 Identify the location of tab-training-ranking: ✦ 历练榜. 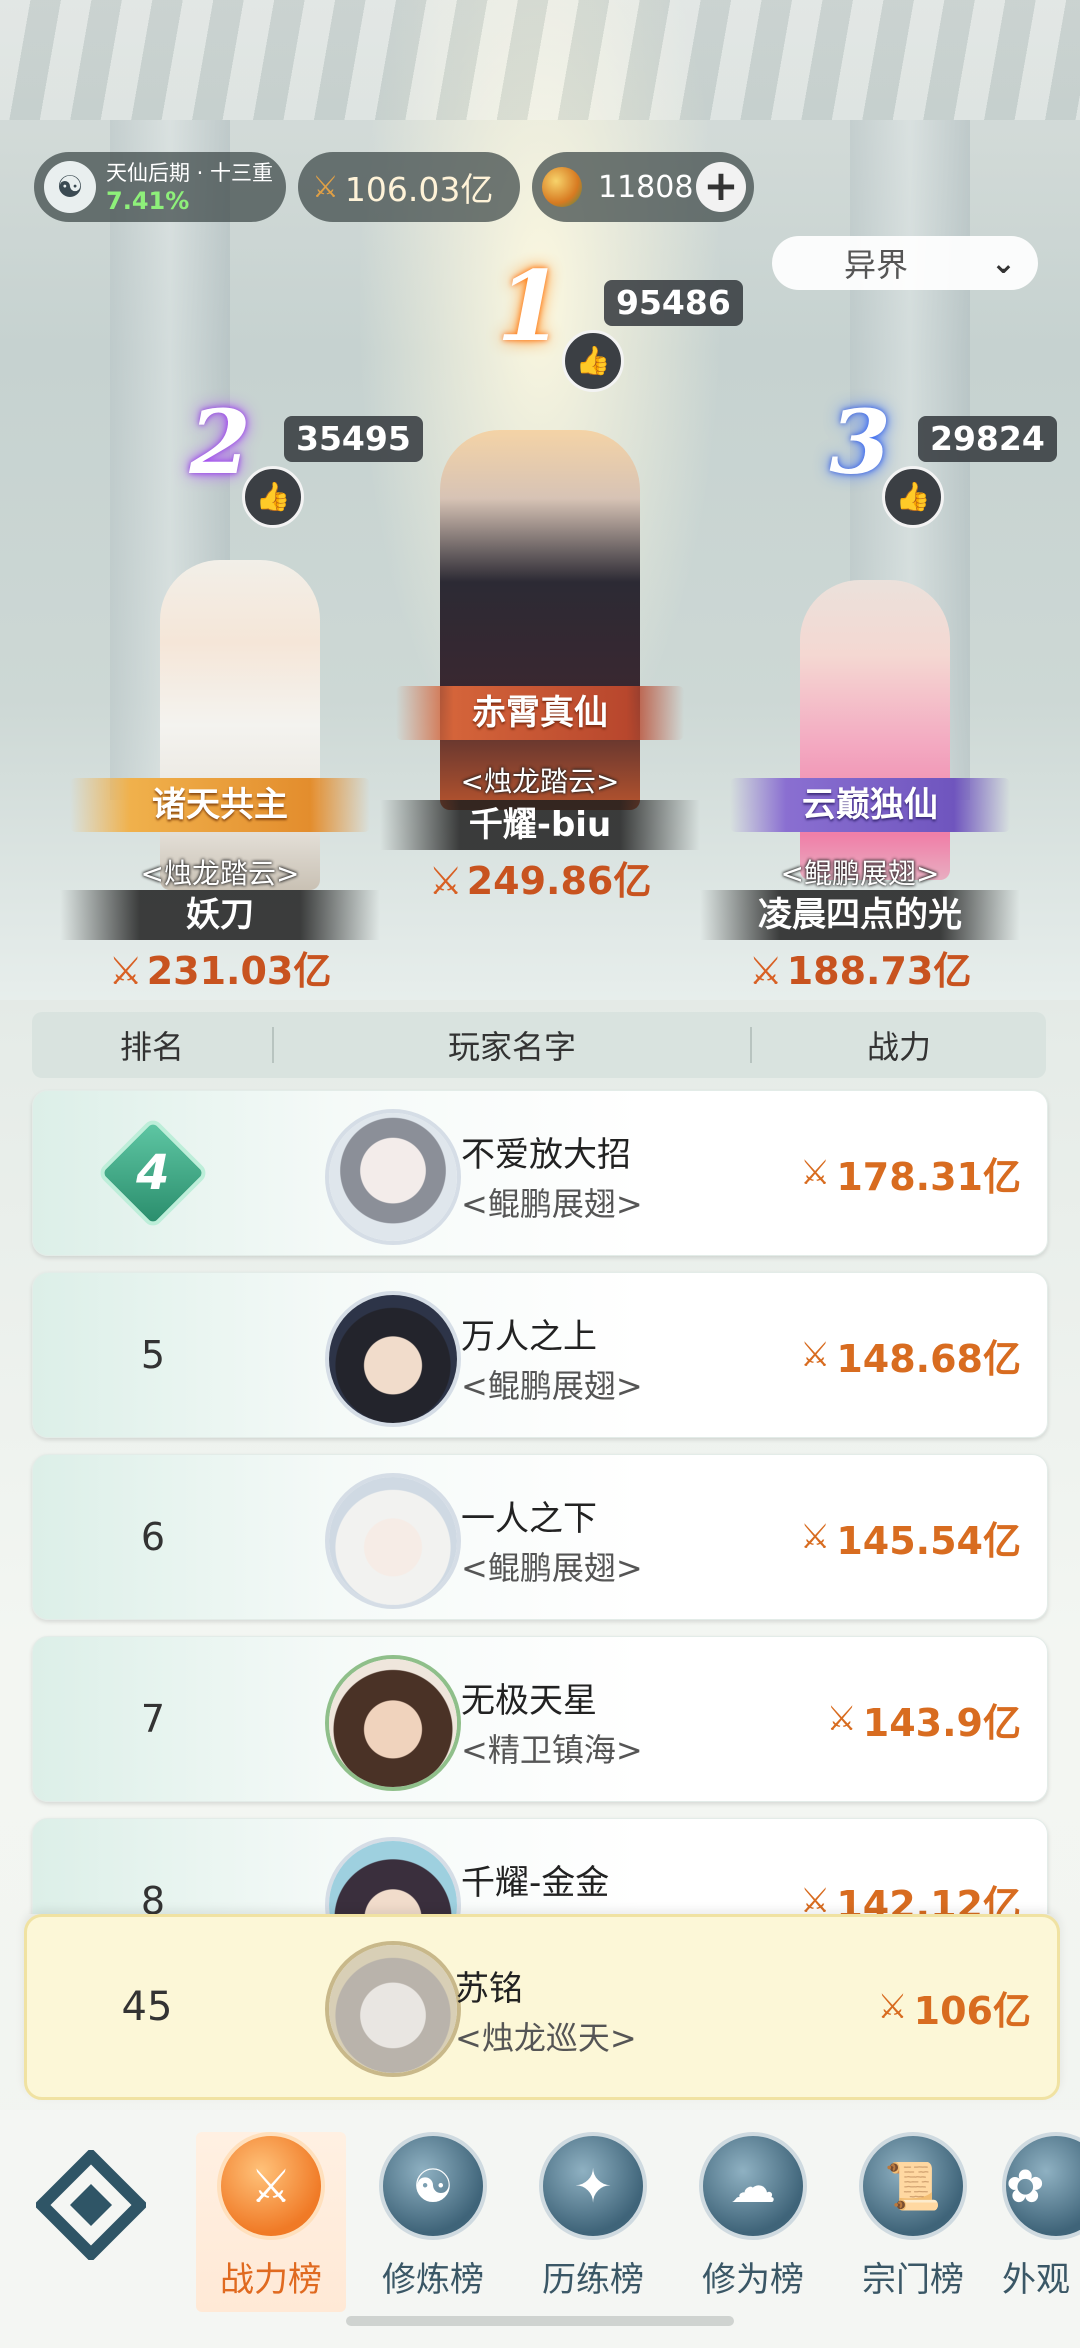
(593, 2222).